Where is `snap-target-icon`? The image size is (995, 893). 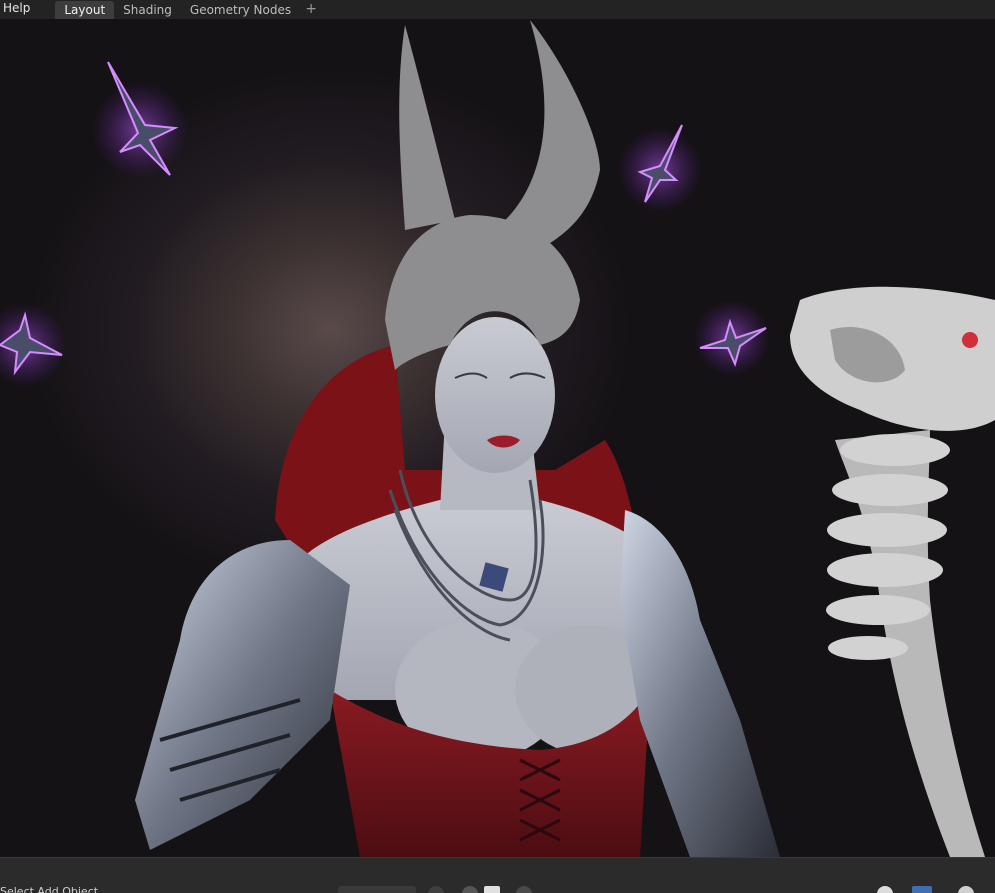 snap-target-icon is located at coordinates (492, 889).